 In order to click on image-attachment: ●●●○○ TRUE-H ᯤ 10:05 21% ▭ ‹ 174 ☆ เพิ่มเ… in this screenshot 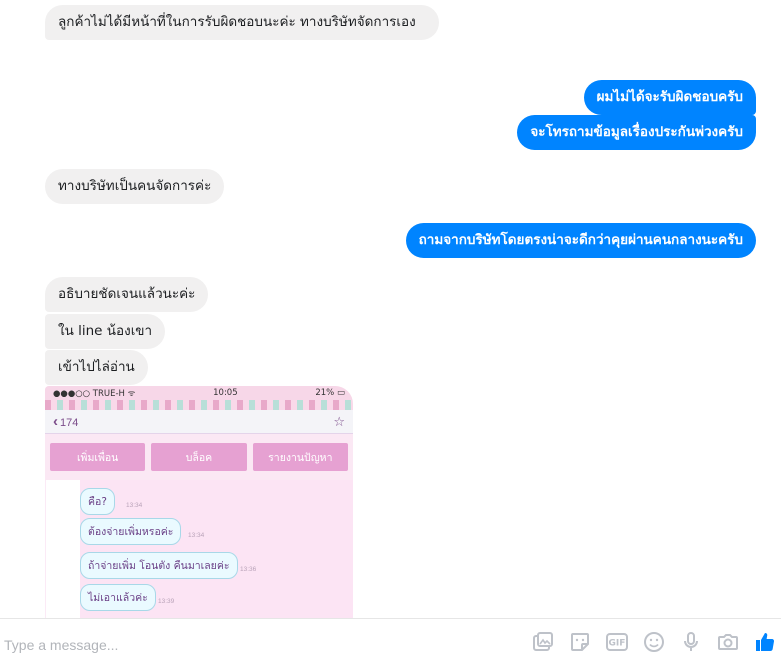, I will do `click(199, 502)`.